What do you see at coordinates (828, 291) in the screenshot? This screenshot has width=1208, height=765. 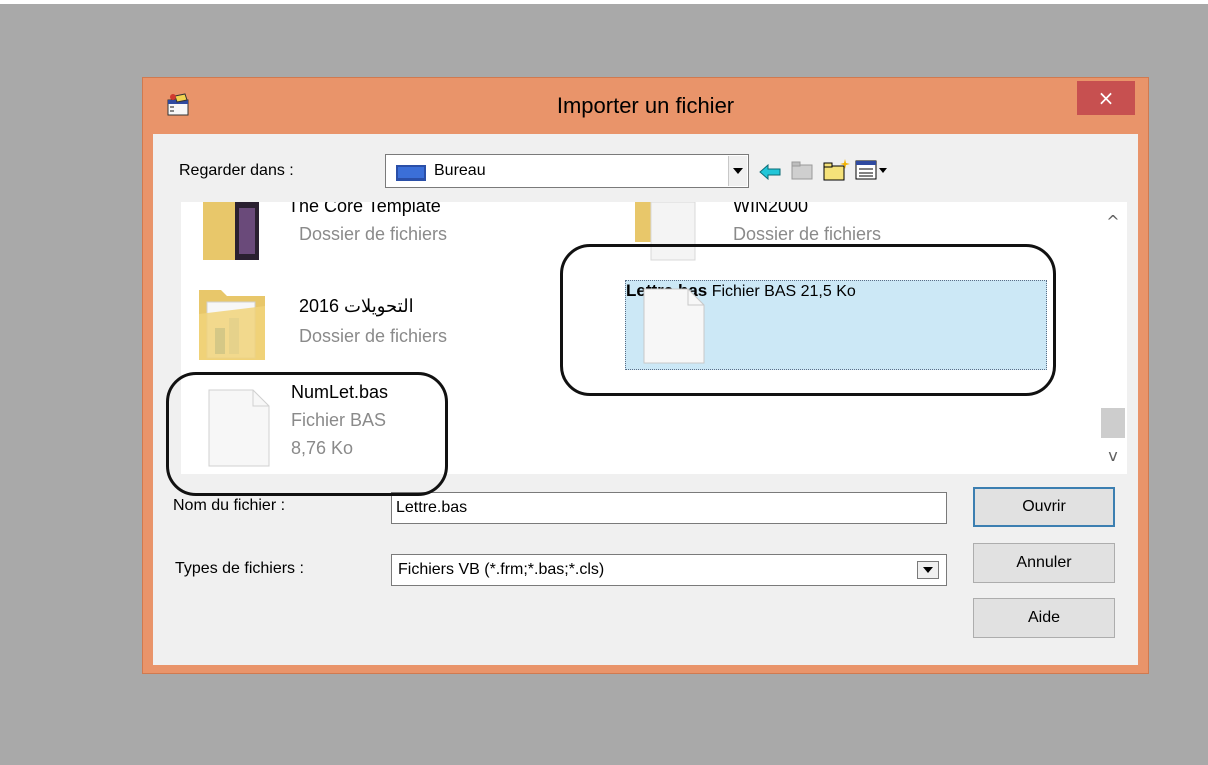 I see `file-size: 21,5 Ko` at bounding box center [828, 291].